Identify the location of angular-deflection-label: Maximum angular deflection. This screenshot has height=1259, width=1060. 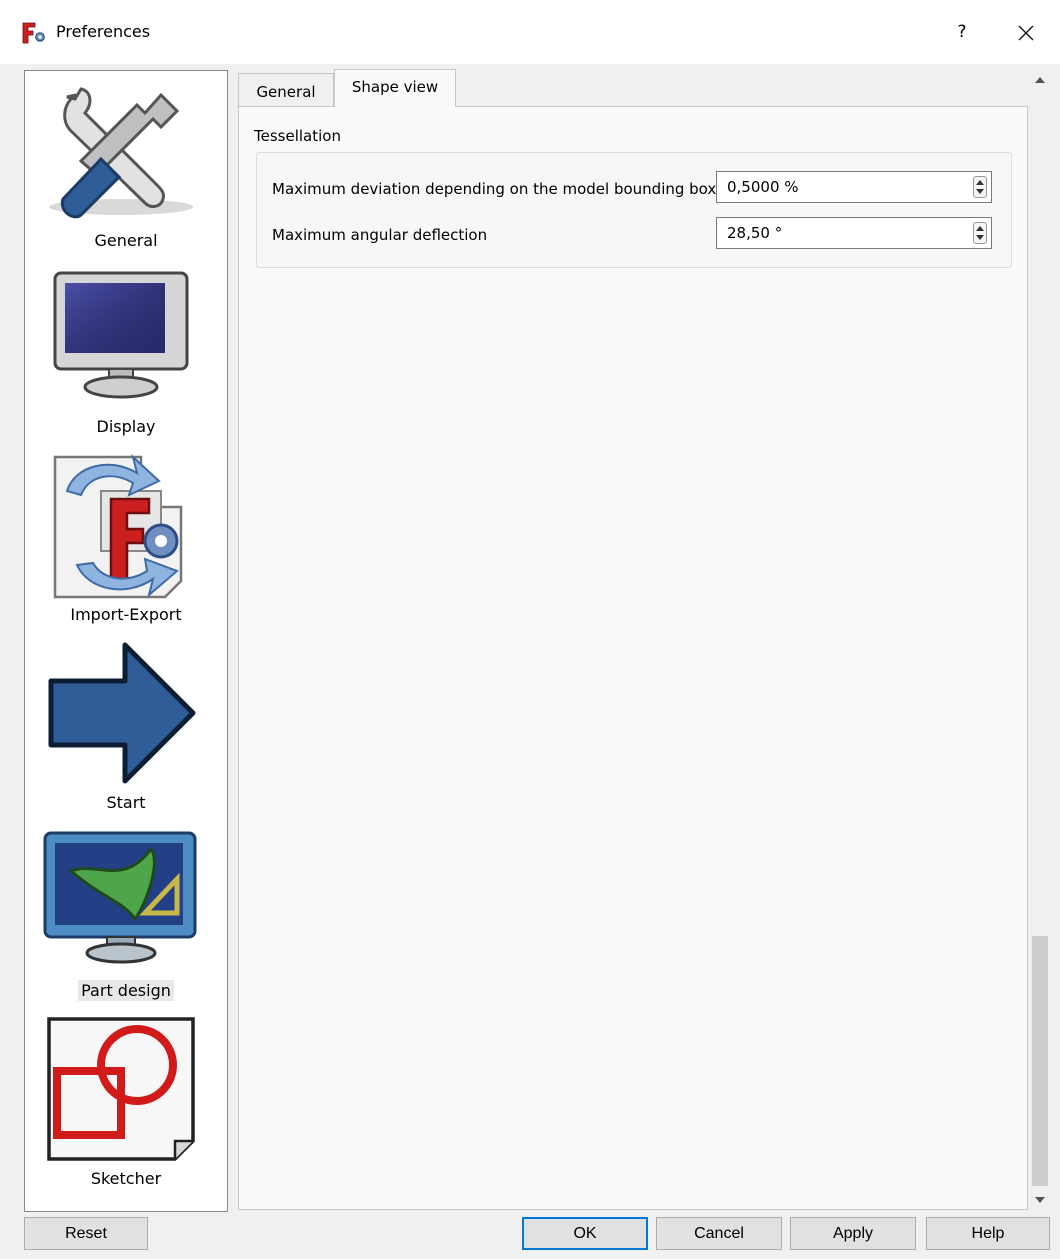
(380, 235).